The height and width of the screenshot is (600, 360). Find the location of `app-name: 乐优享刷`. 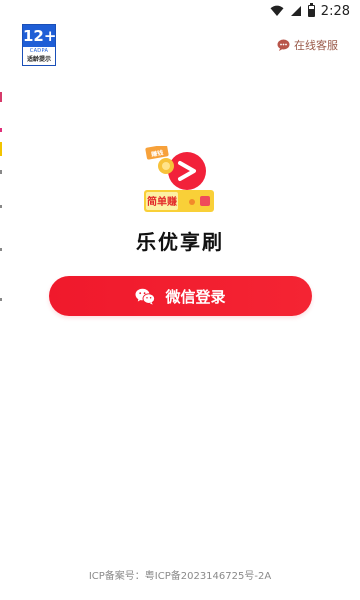

app-name: 乐优享刷 is located at coordinates (180, 242).